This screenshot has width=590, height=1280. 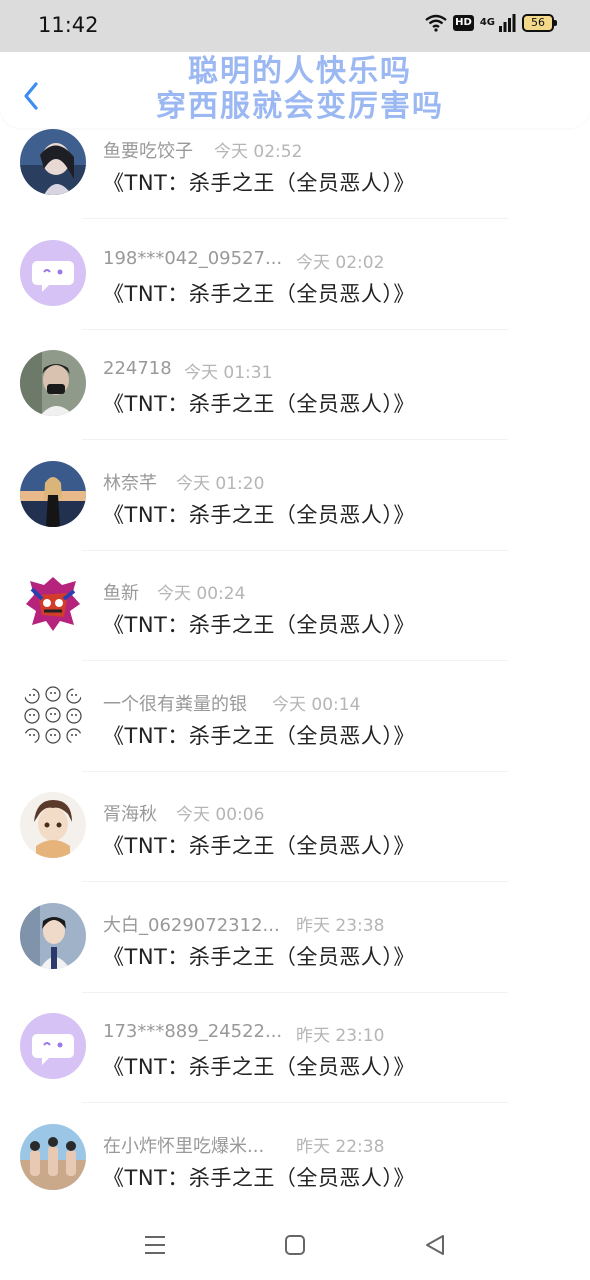 What do you see at coordinates (220, 483) in the screenshot?
I see `row-timestamp: 今天 01:20` at bounding box center [220, 483].